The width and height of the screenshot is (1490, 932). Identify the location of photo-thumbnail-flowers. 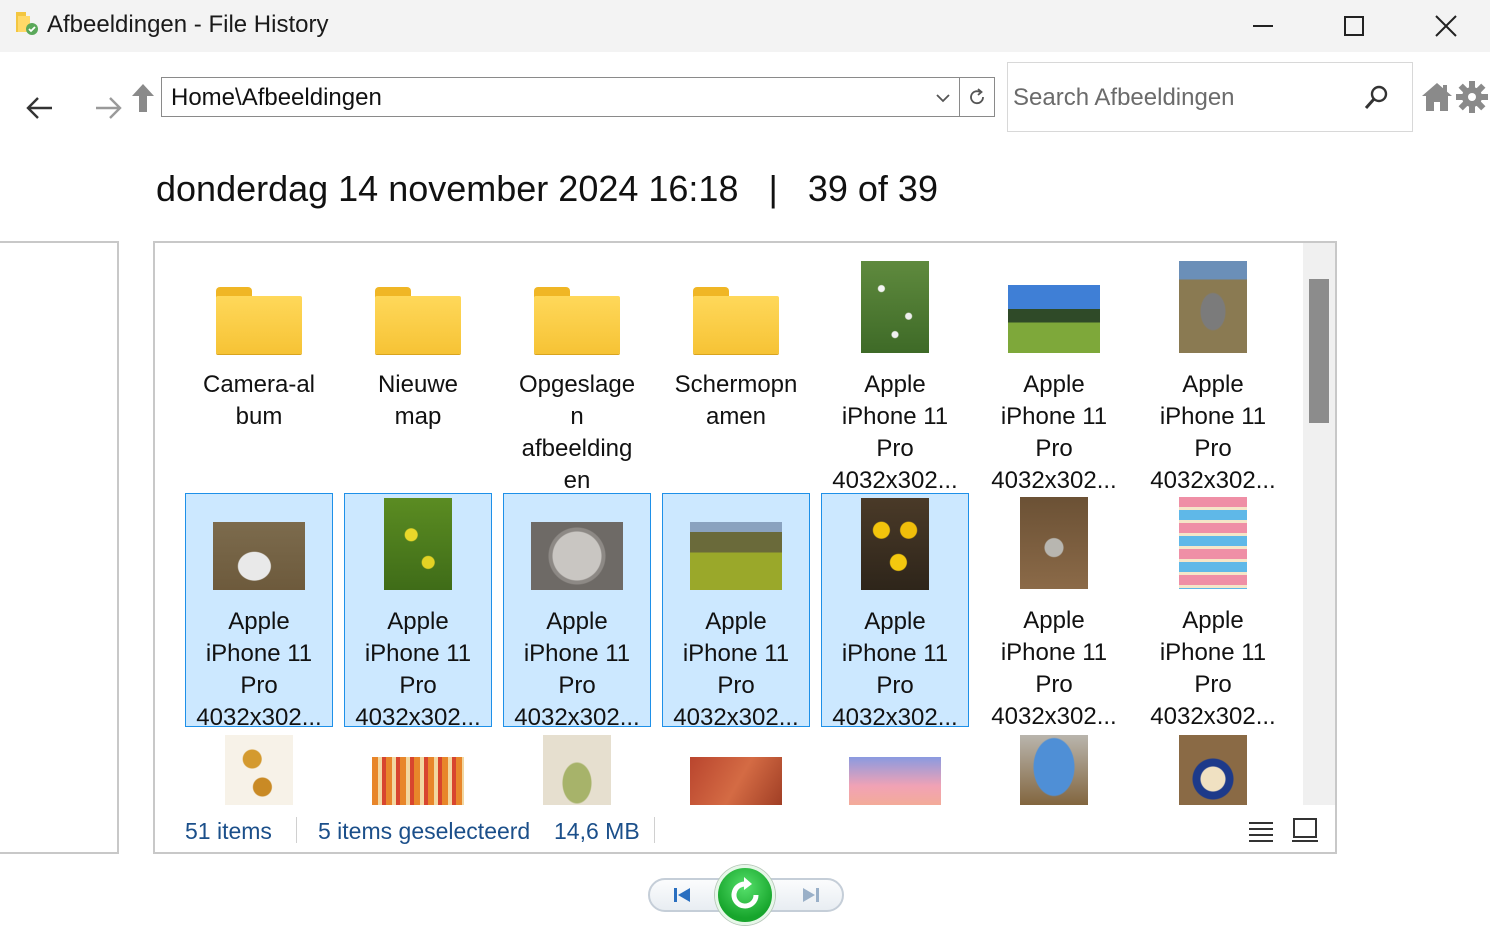
(895, 307).